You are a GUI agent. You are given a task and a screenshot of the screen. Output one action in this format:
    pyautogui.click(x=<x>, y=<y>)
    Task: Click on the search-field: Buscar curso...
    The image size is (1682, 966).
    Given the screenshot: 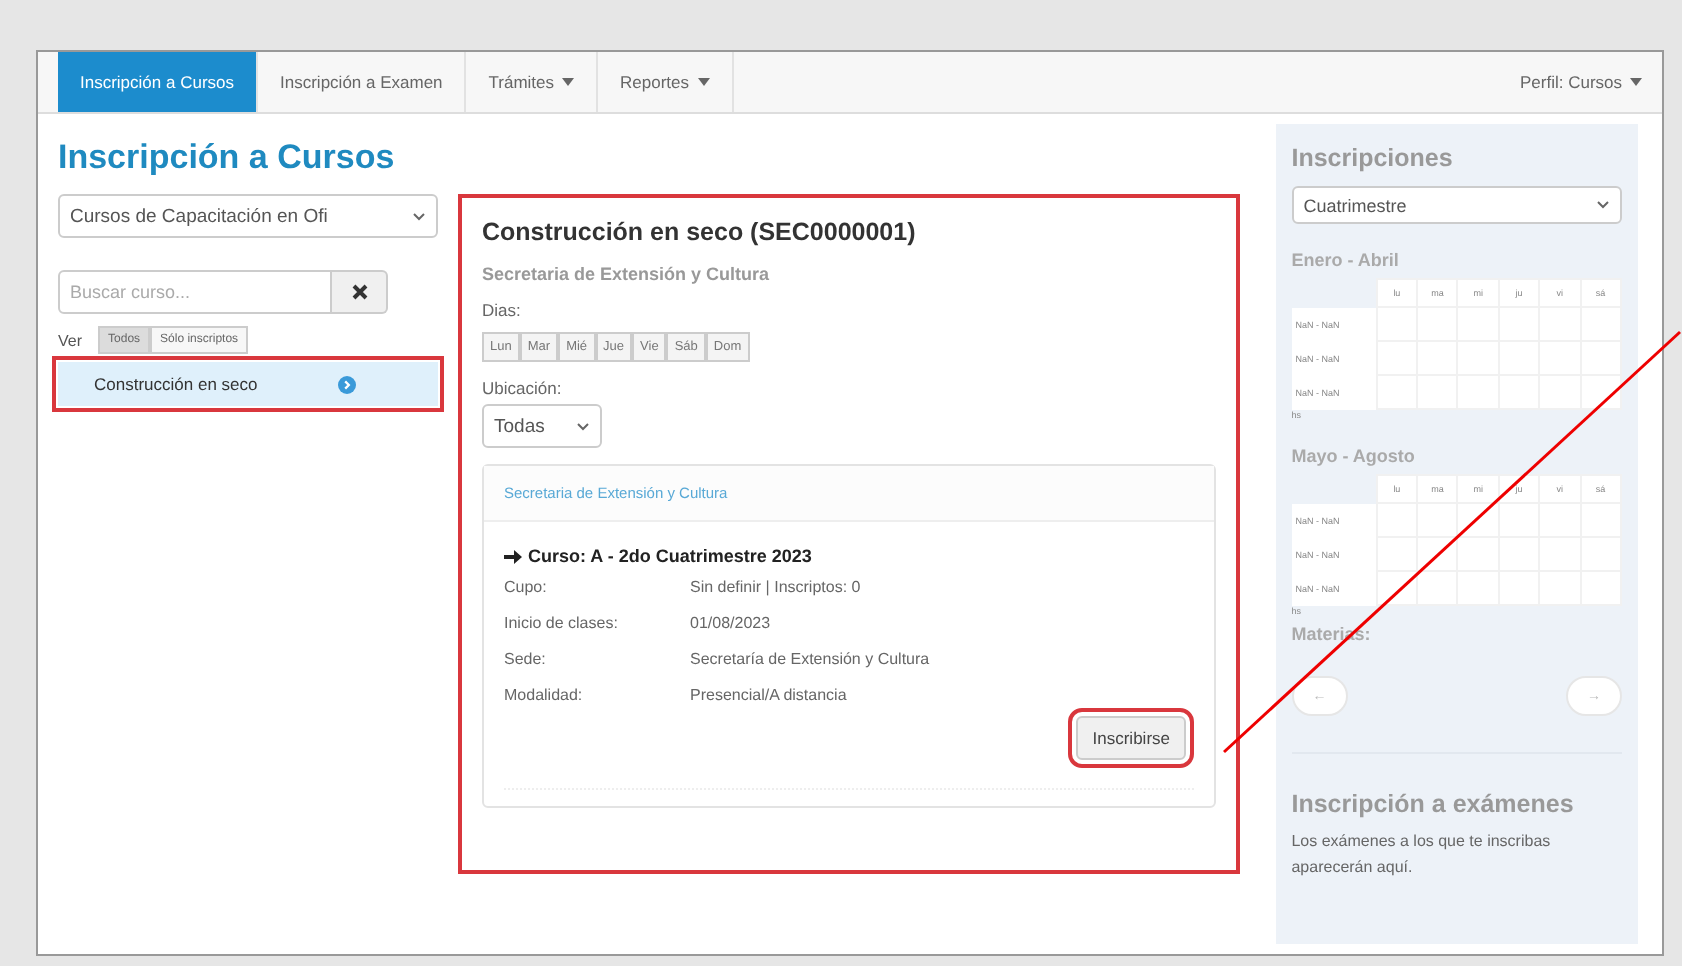 What is the action you would take?
    pyautogui.click(x=195, y=292)
    